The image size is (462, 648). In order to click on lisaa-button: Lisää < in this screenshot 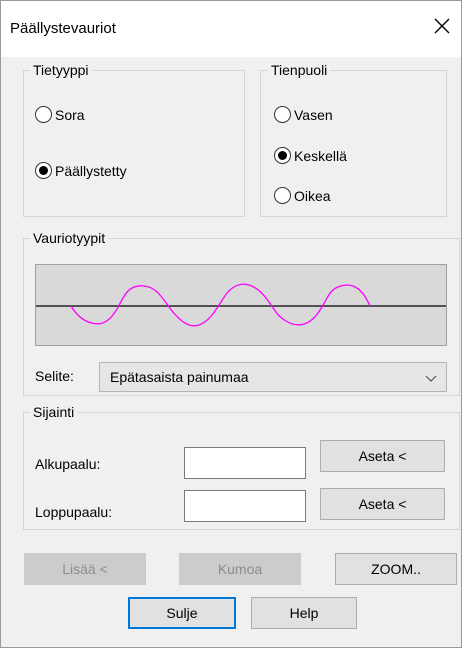, I will do `click(85, 569)`.